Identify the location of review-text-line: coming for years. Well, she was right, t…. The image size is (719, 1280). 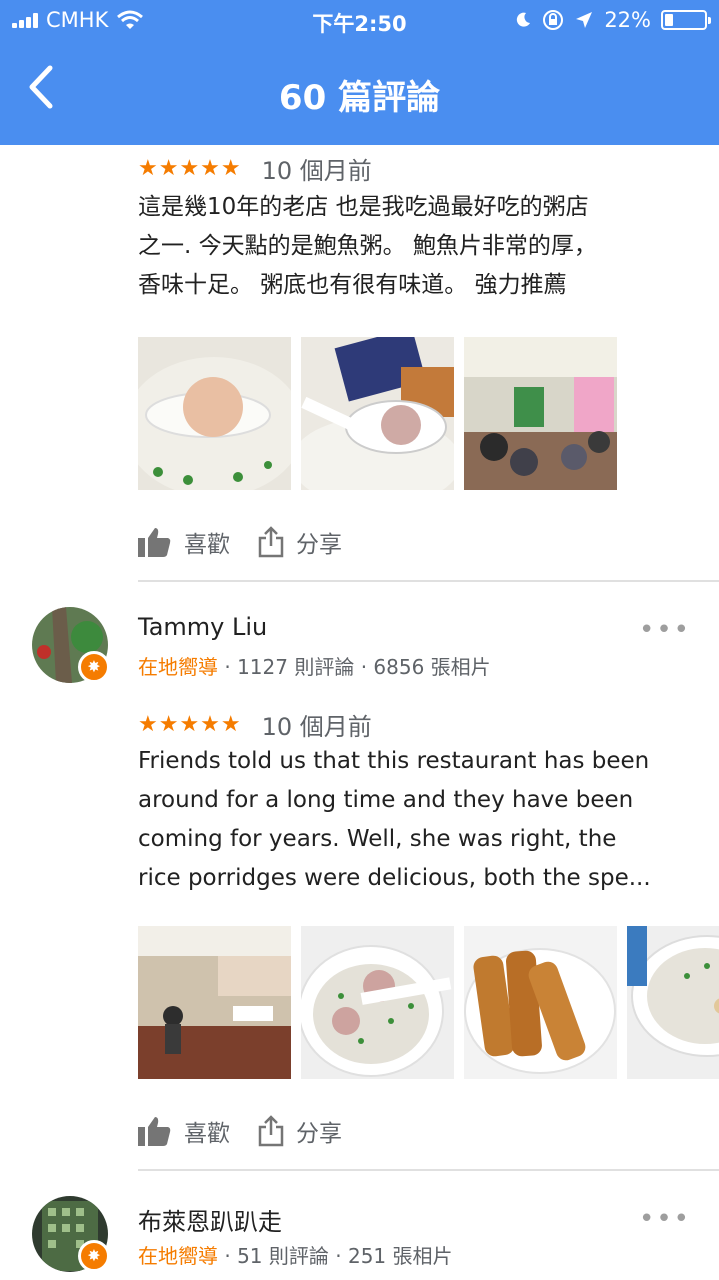
(377, 839).